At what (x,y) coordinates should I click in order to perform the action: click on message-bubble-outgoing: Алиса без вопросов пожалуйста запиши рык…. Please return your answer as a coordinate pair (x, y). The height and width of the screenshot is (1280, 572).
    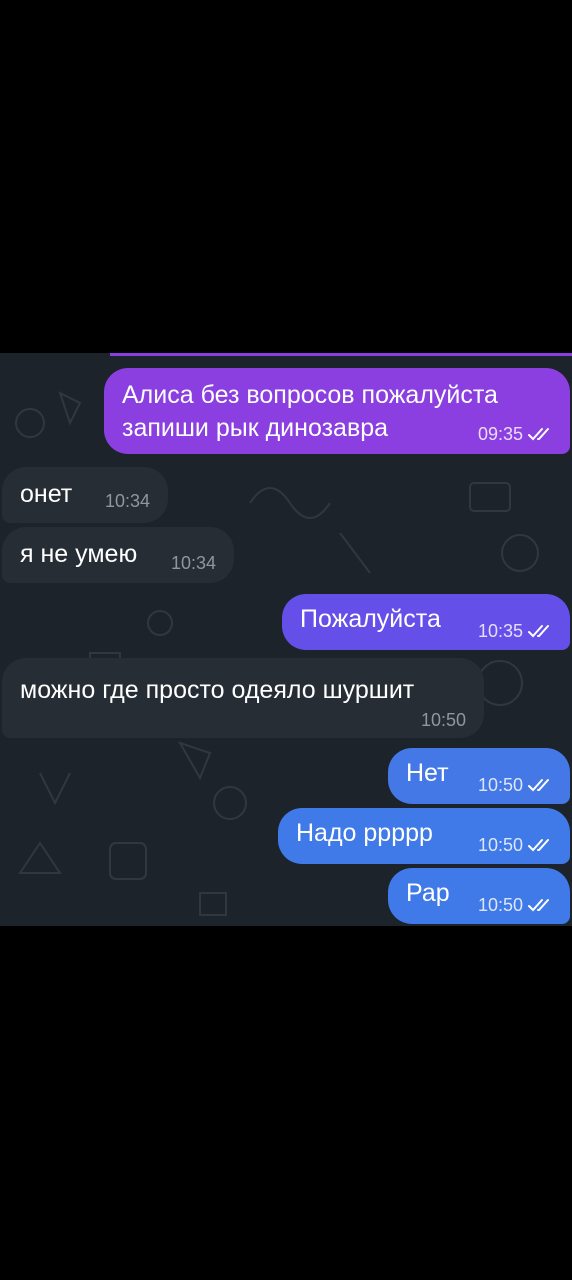
    Looking at the image, I should click on (337, 411).